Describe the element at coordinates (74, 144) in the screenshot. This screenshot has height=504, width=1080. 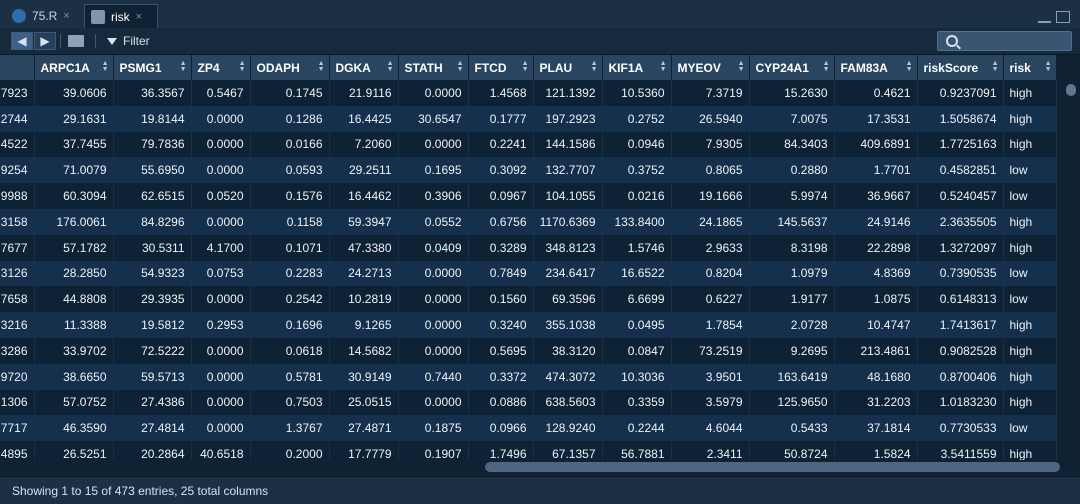
I see `table-cell: 37.7455` at that location.